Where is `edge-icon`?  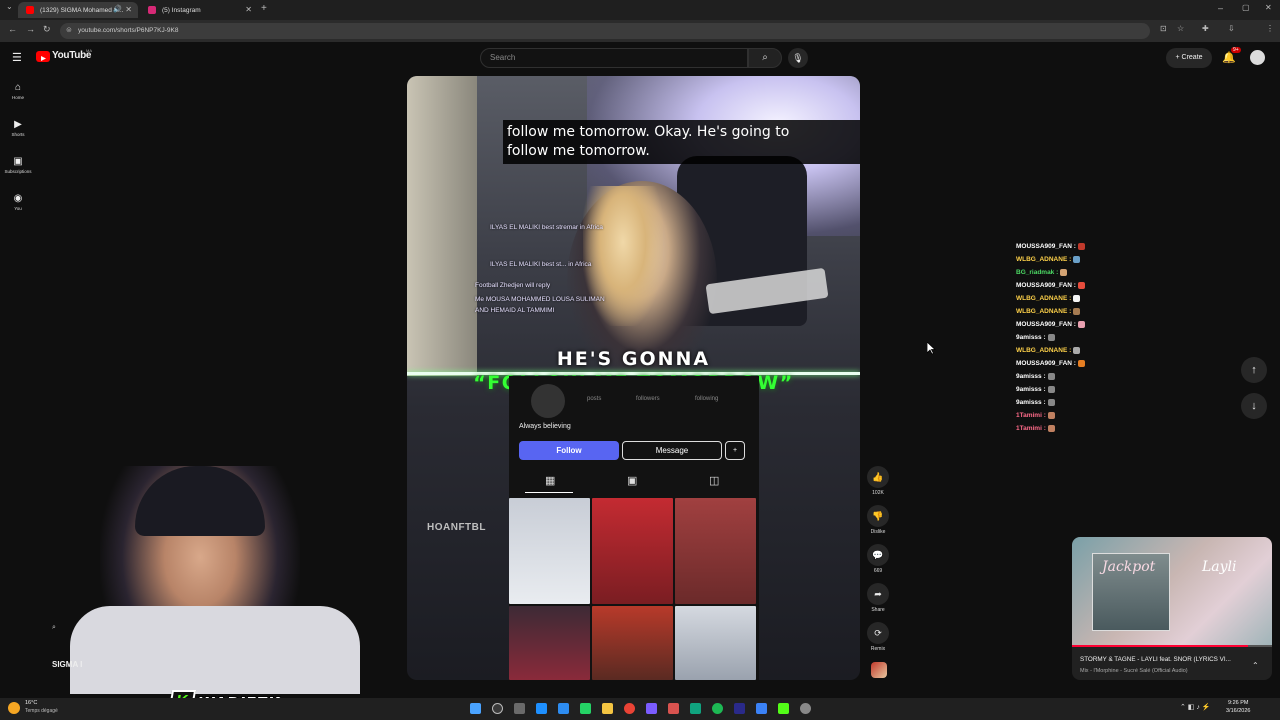 edge-icon is located at coordinates (541, 708).